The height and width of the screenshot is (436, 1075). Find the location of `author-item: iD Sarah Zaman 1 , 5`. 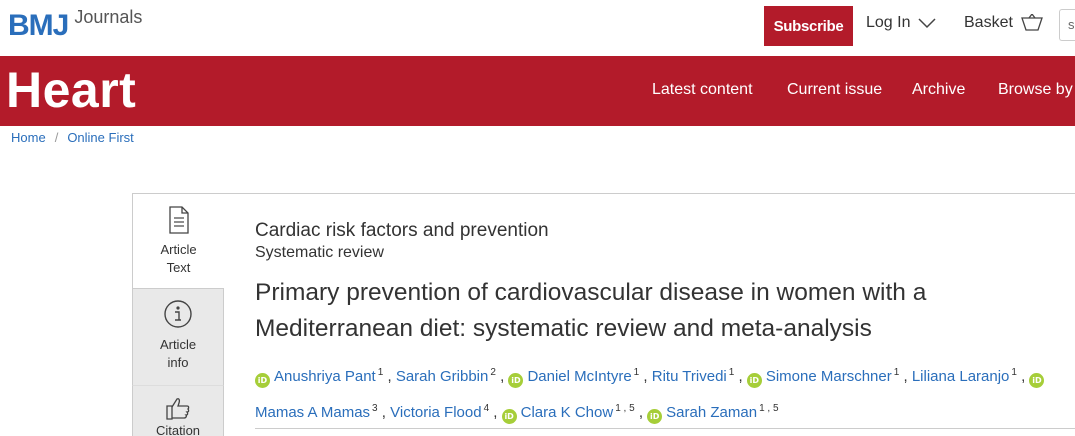

author-item: iD Sarah Zaman 1 , 5 is located at coordinates (713, 413).